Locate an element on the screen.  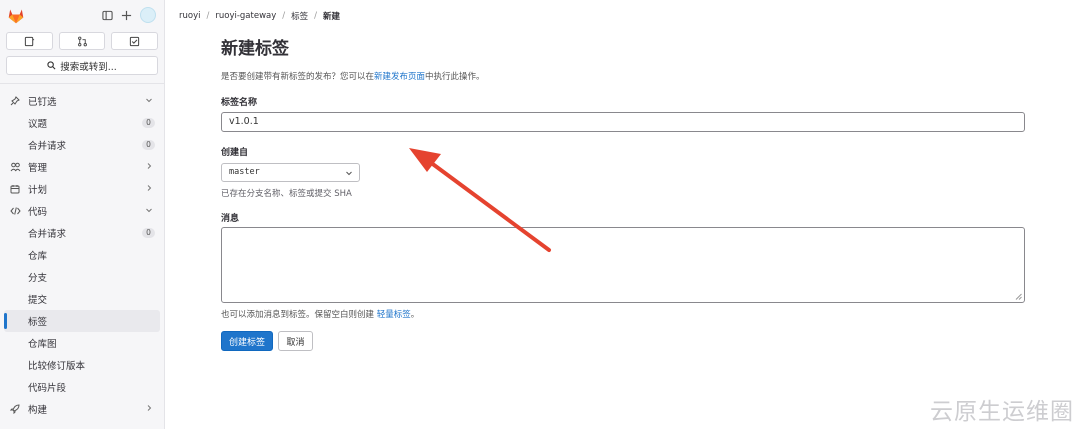
sidebar-item-tags: 标签 is located at coordinates (82, 321).